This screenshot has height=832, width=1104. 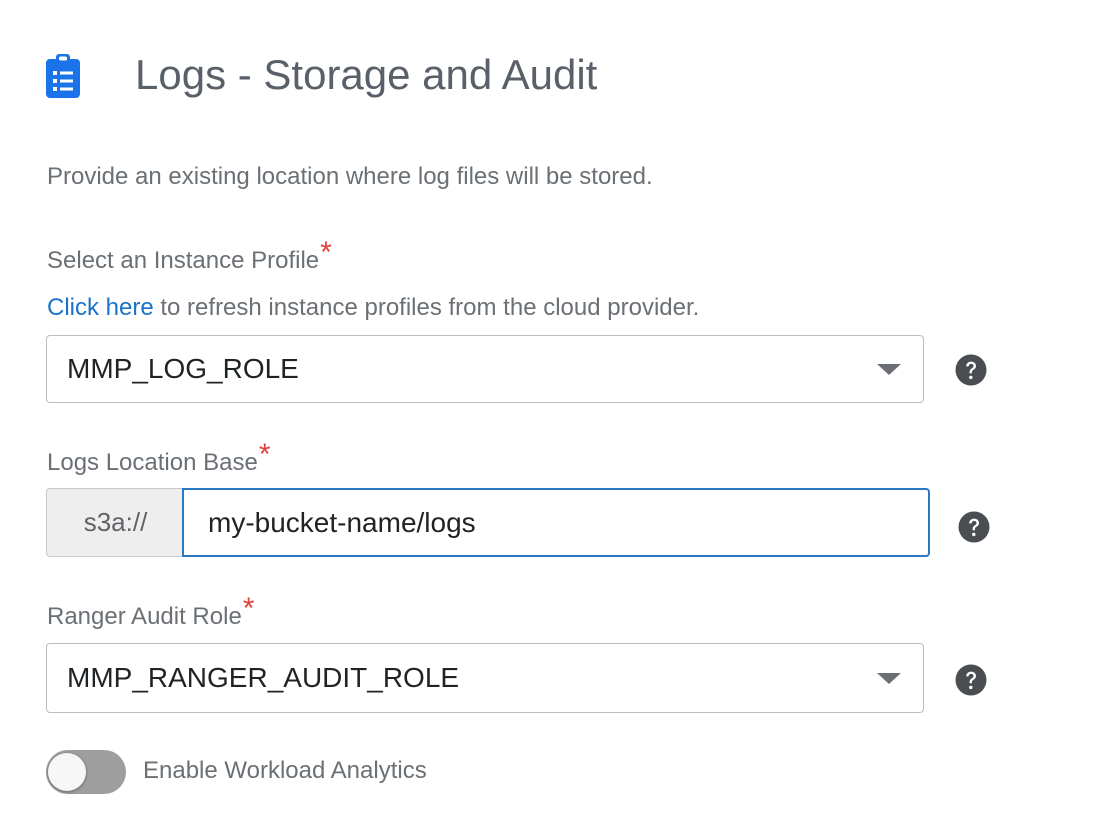 I want to click on page-title: Logs - Storage and Audit, so click(x=366, y=74).